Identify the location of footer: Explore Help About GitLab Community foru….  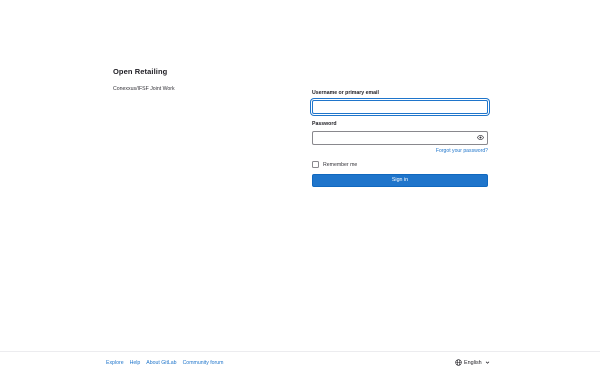
(300, 363).